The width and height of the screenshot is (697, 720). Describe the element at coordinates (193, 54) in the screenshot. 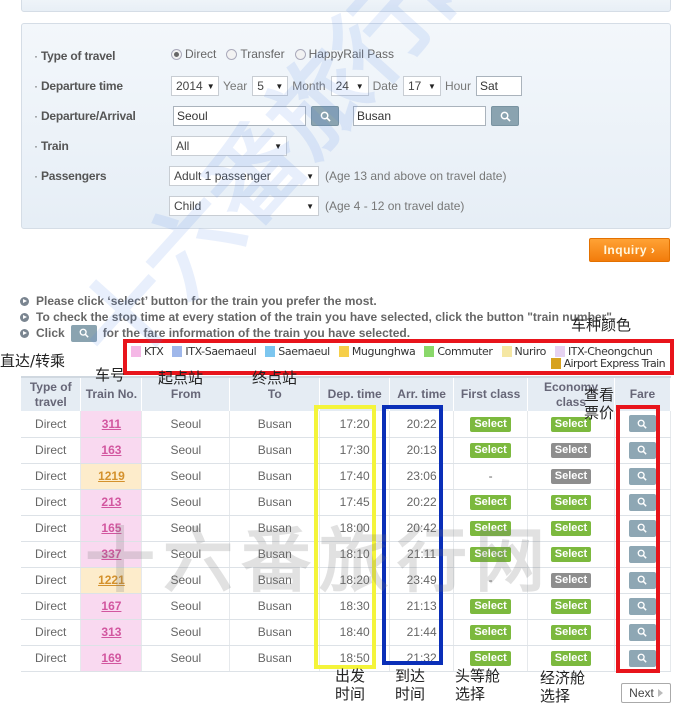

I see `radio-direct: Direct` at that location.